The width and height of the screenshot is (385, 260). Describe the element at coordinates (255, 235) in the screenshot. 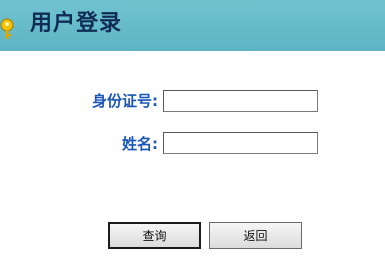

I see `back-button: 返回` at that location.